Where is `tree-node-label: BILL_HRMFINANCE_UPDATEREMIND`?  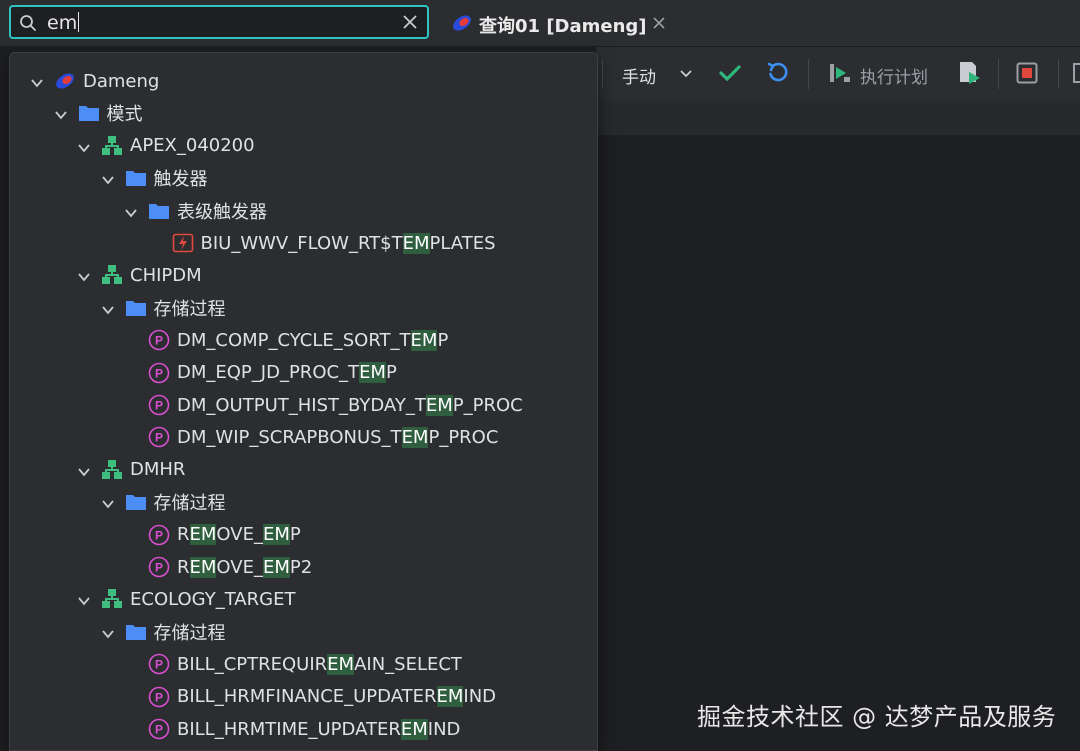
tree-node-label: BILL_HRMFINANCE_UPDATEREMIND is located at coordinates (336, 697).